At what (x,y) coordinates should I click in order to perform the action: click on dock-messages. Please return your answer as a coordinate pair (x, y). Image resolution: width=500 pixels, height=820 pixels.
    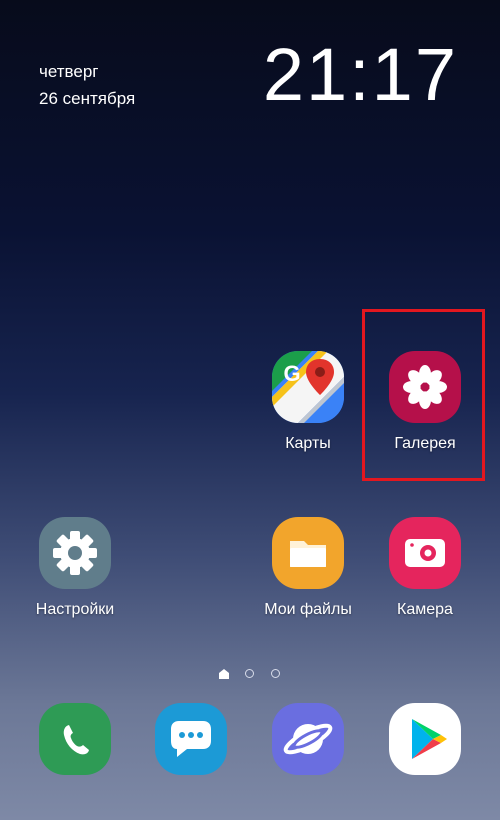
    Looking at the image, I should click on (191, 739).